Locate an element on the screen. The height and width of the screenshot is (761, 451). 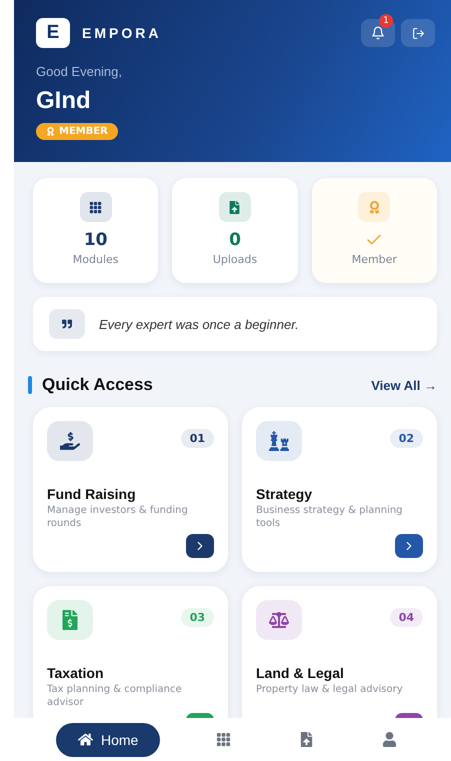
home-icon is located at coordinates (85, 739).